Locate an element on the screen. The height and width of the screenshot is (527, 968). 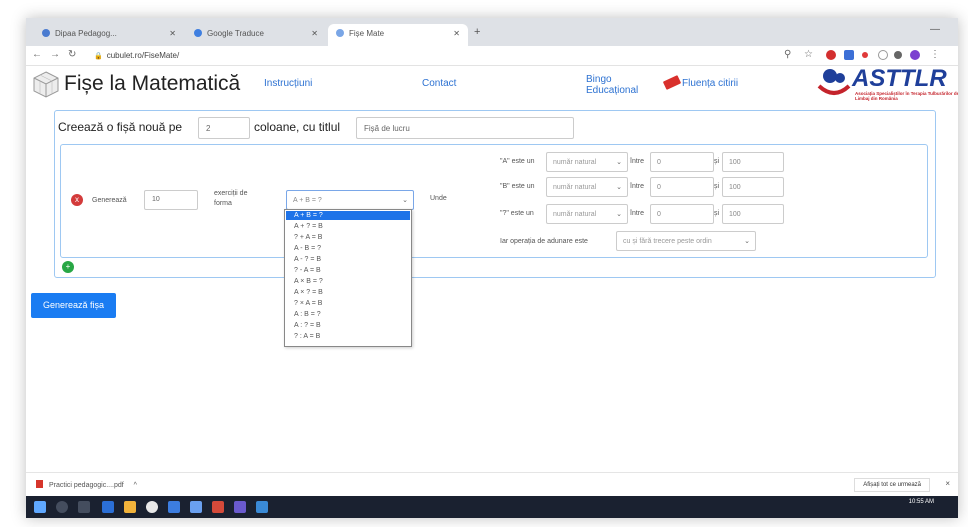
generate-sheet-button: Generează fișa is located at coordinates (74, 305).